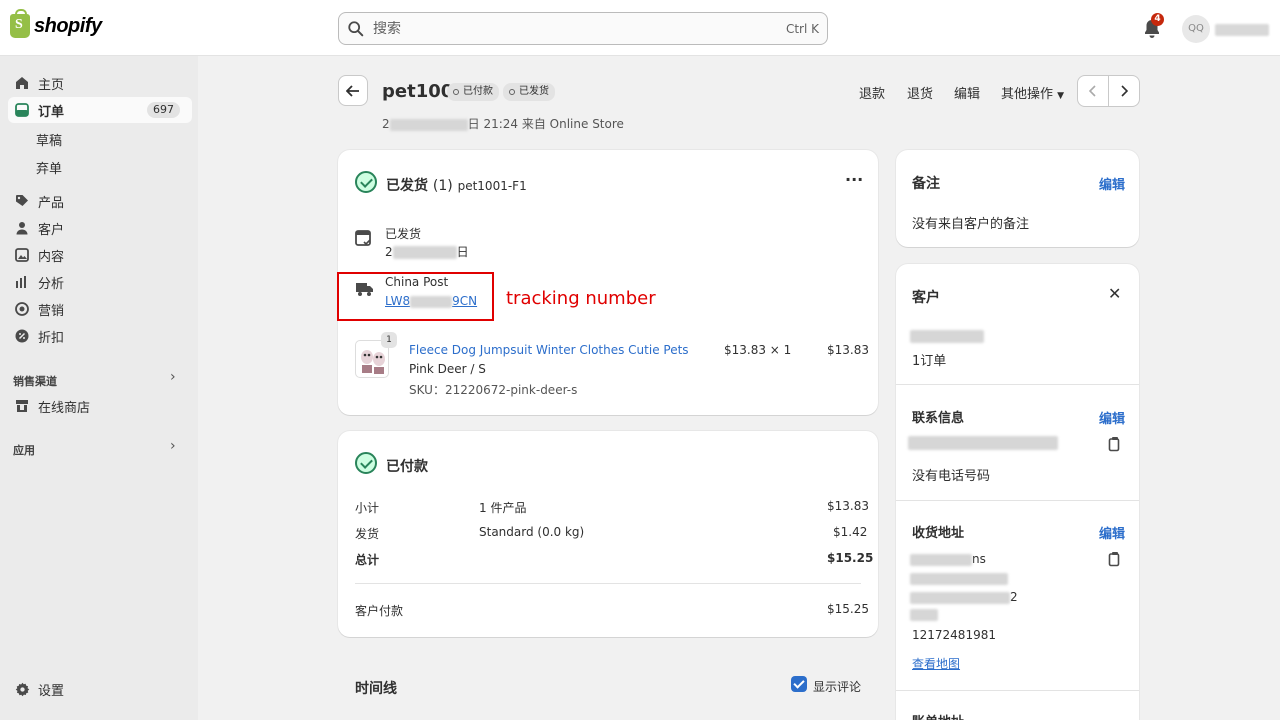 Image resolution: width=1280 pixels, height=720 pixels. I want to click on refund-button: 退款, so click(872, 92).